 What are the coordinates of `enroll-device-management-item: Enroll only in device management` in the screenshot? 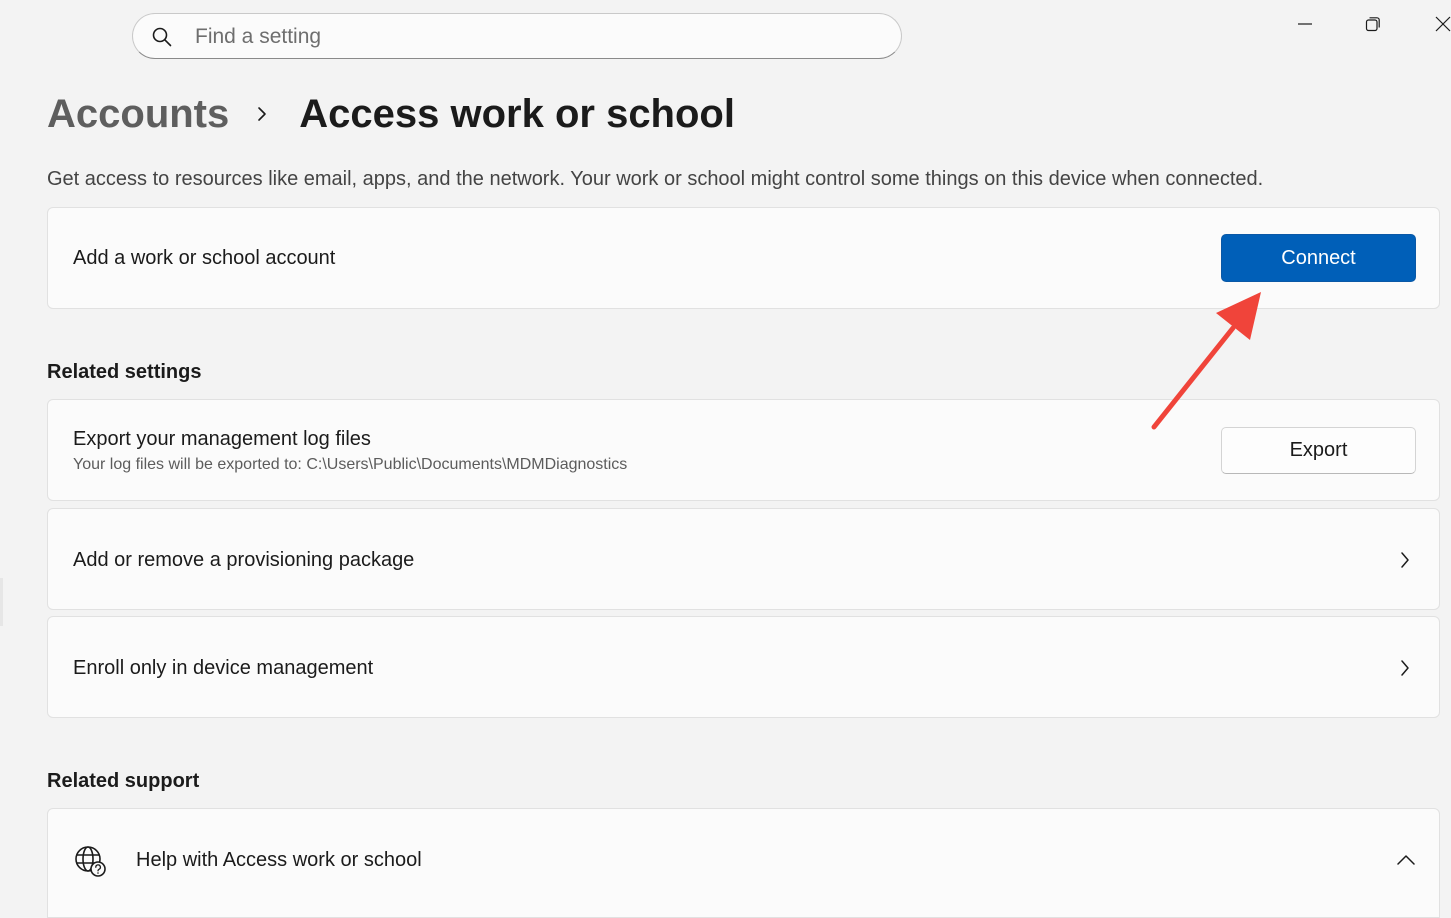 It's located at (743, 667).